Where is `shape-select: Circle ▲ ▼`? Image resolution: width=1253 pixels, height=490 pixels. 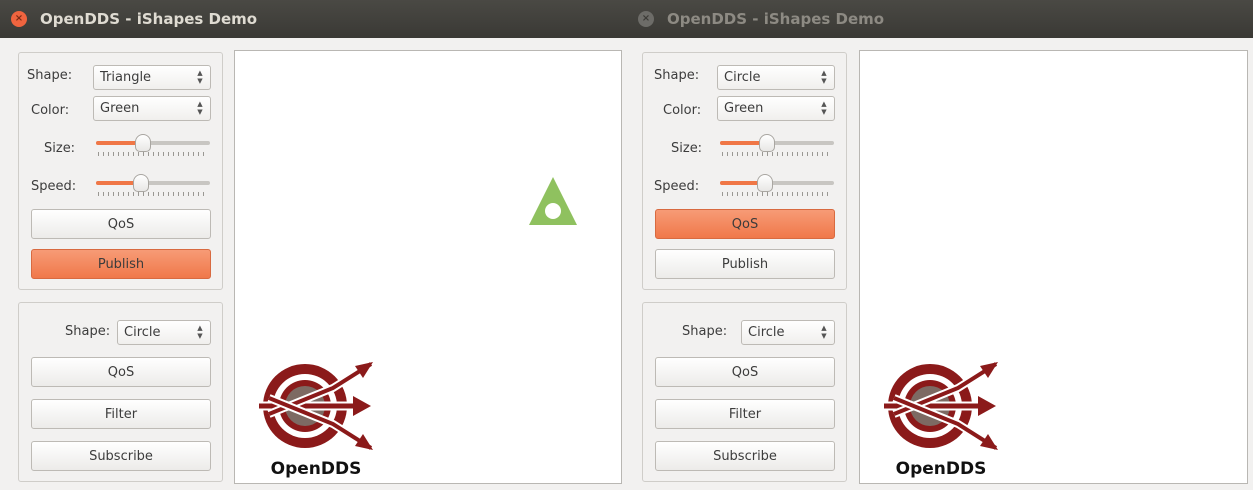 shape-select: Circle ▲ ▼ is located at coordinates (776, 77).